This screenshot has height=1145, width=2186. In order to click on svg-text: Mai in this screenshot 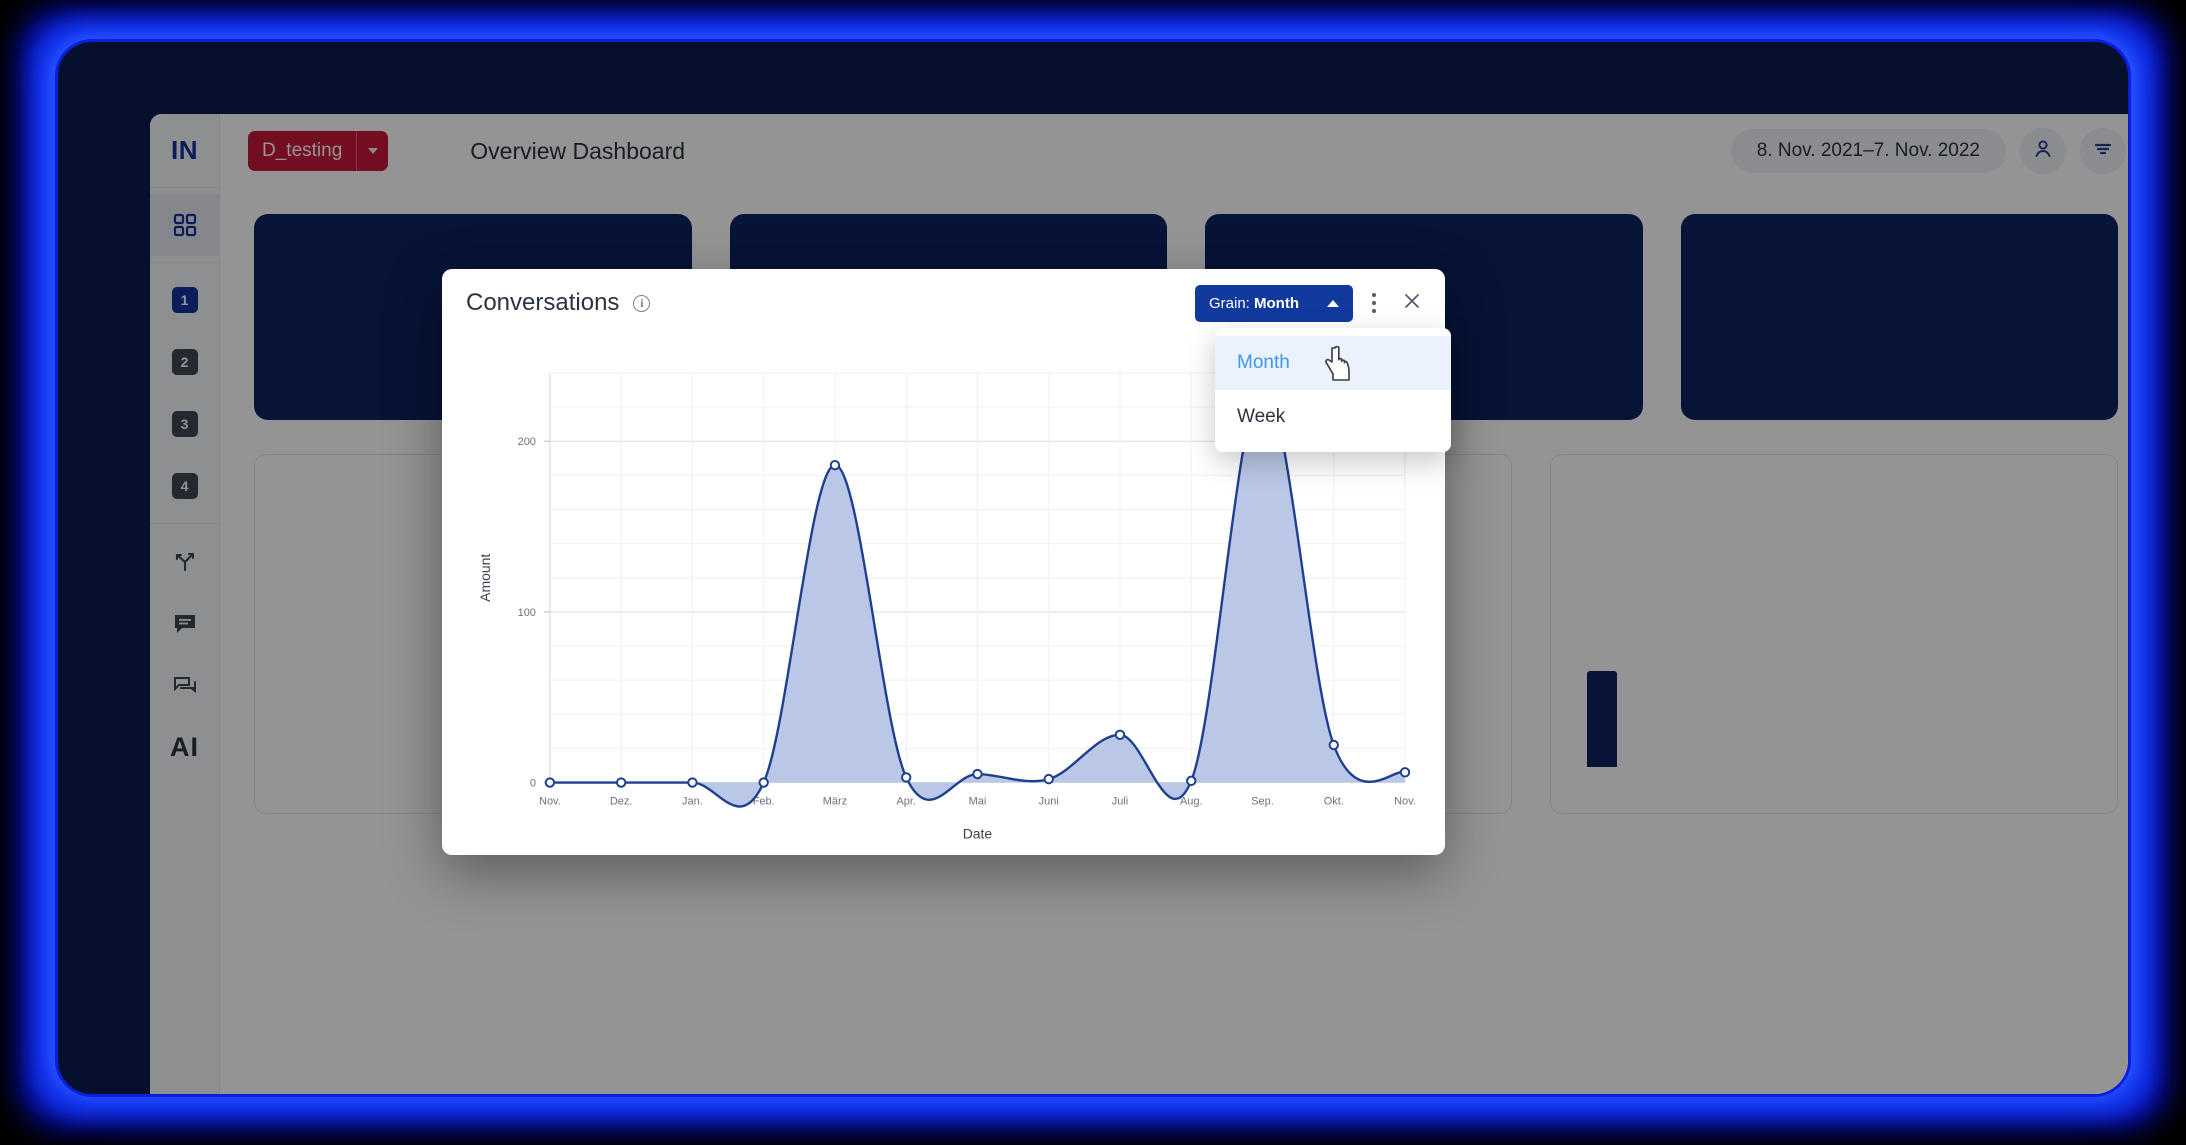, I will do `click(978, 802)`.